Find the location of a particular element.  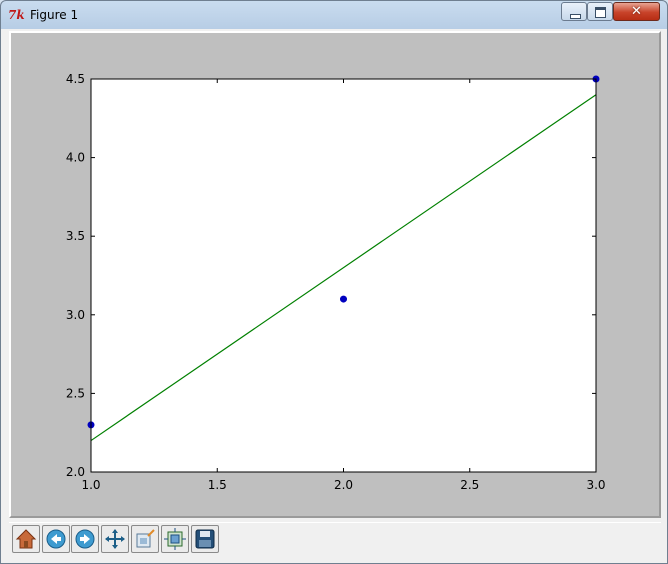

save-button is located at coordinates (205, 539).